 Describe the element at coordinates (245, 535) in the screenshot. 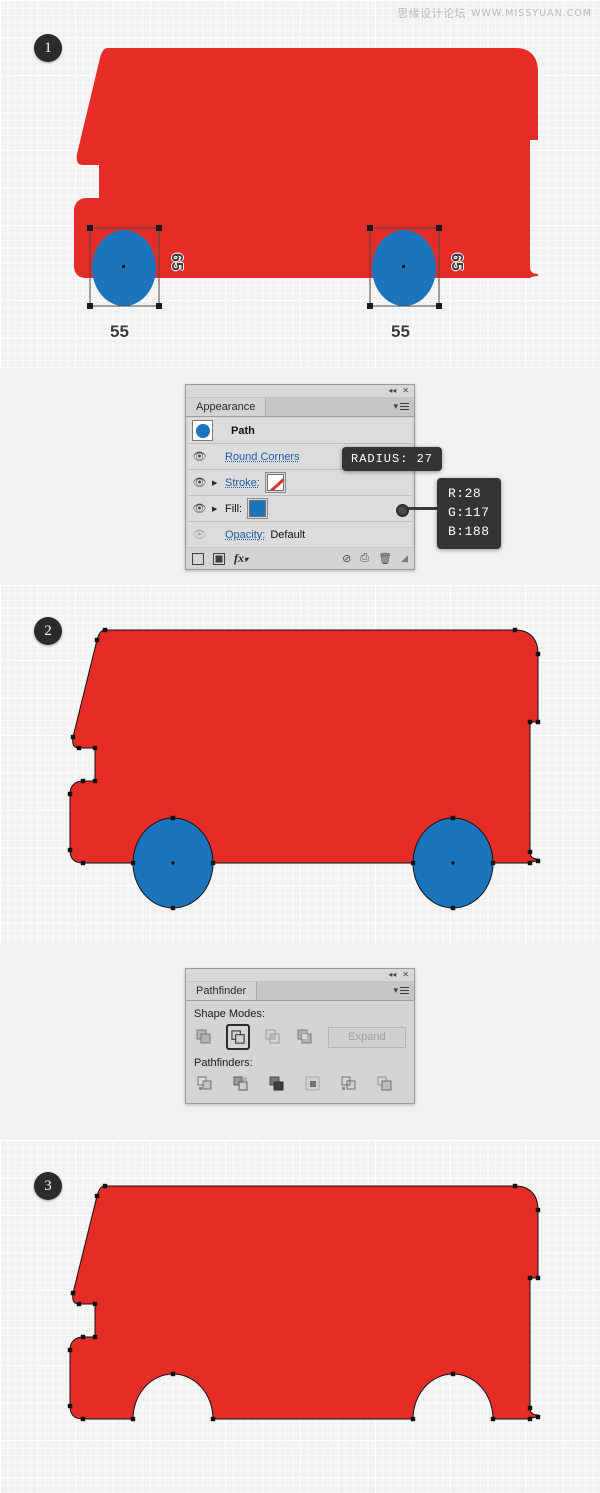

I see `appearance-row-label: Opacity:` at that location.